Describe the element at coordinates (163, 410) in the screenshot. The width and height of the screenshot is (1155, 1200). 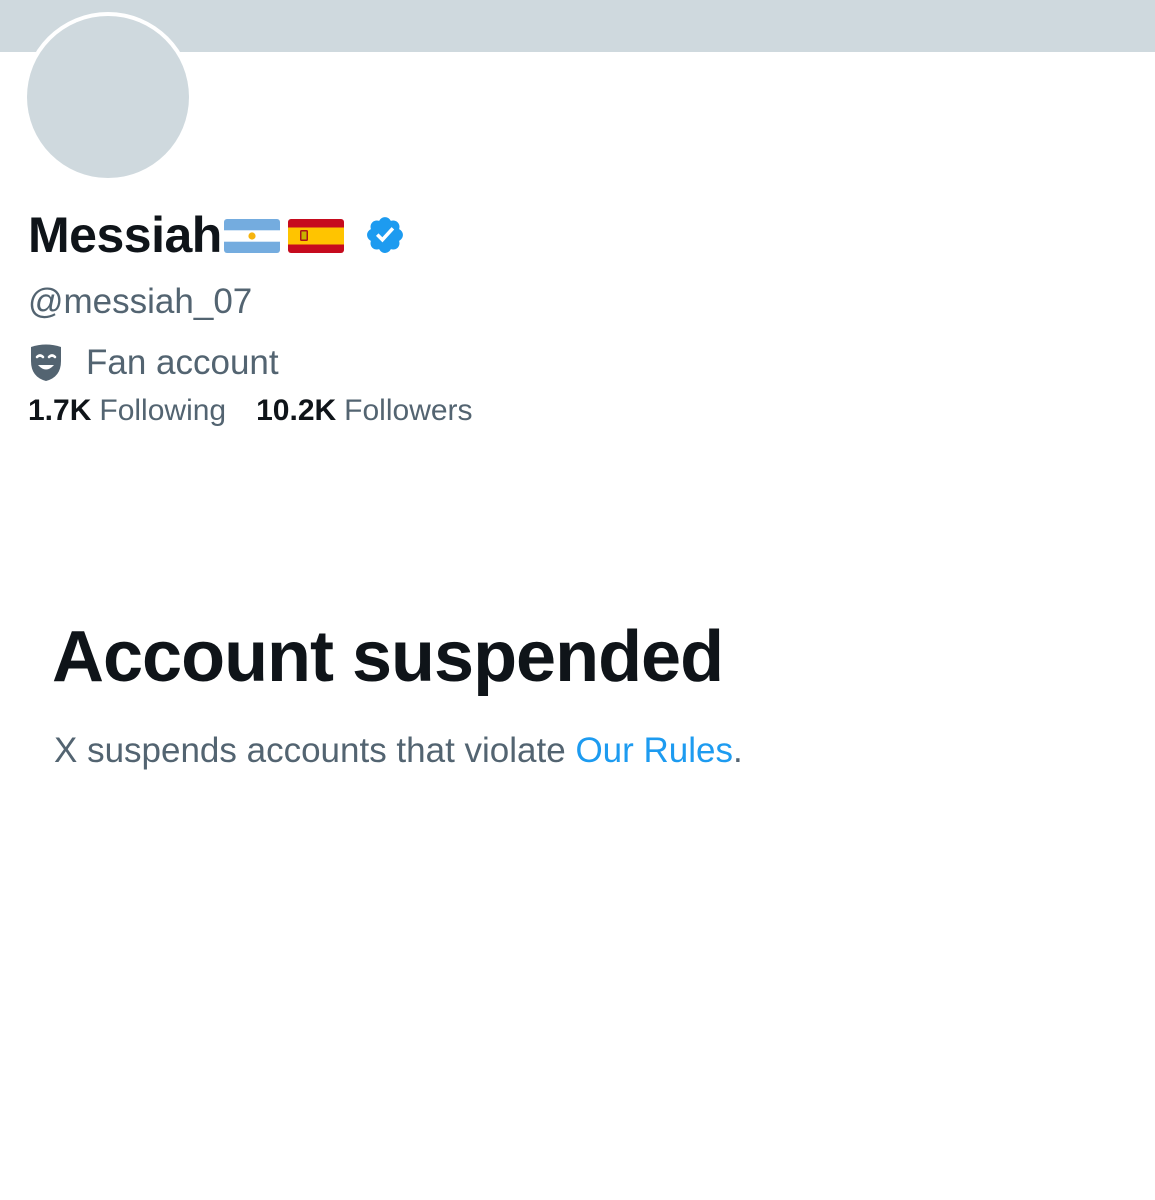
I see `following-label: Following` at that location.